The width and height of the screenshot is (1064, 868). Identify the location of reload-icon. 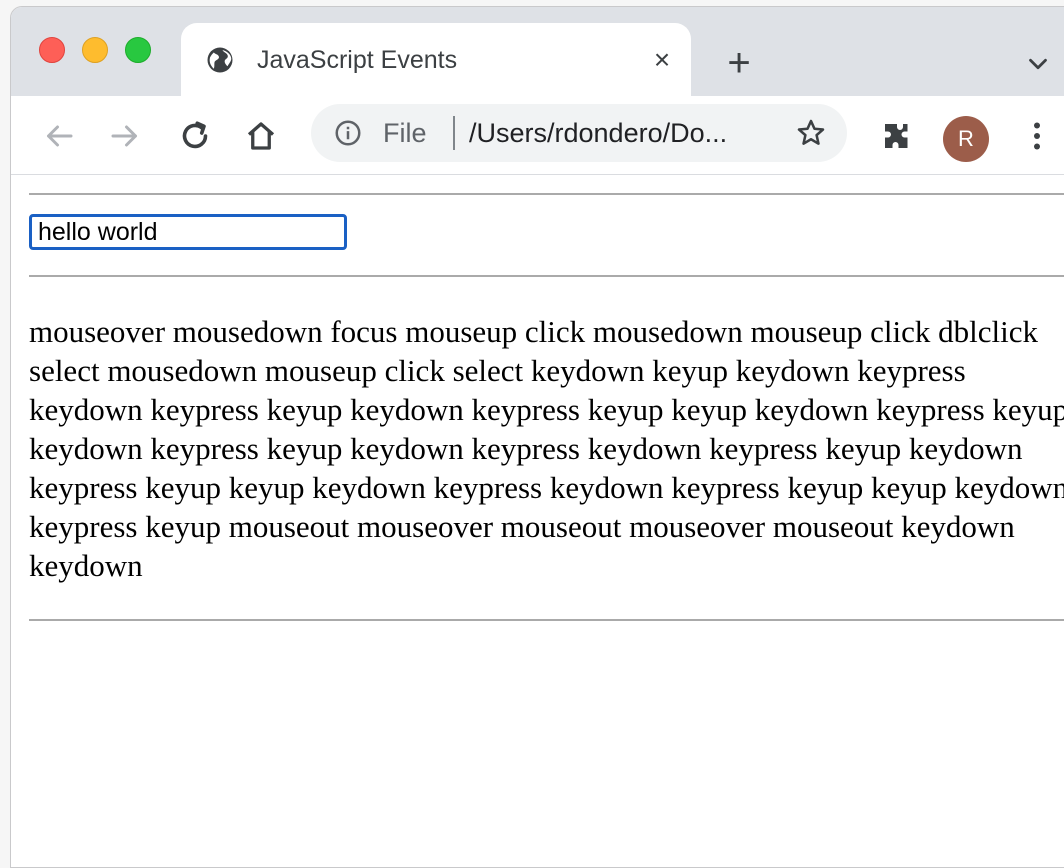
(195, 136).